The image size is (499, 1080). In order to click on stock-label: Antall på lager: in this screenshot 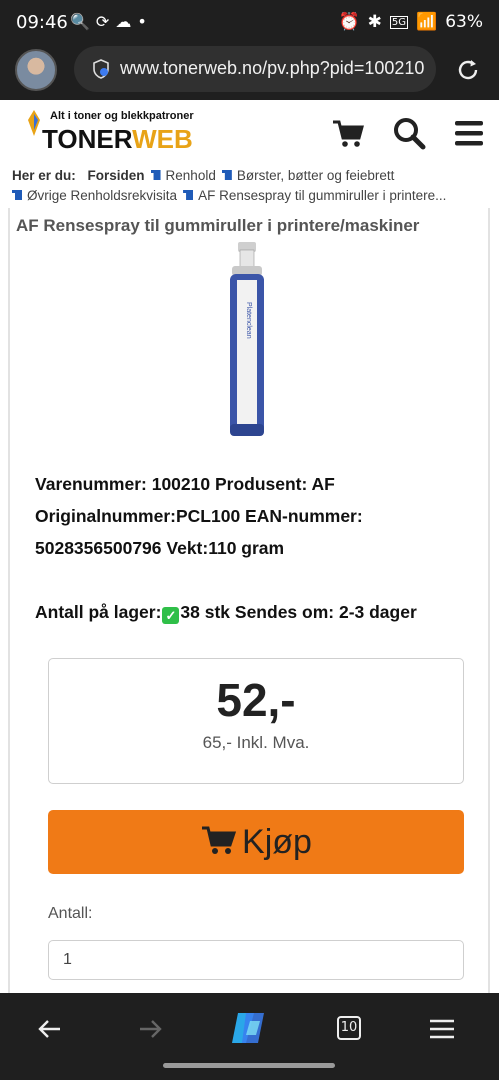, I will do `click(98, 612)`.